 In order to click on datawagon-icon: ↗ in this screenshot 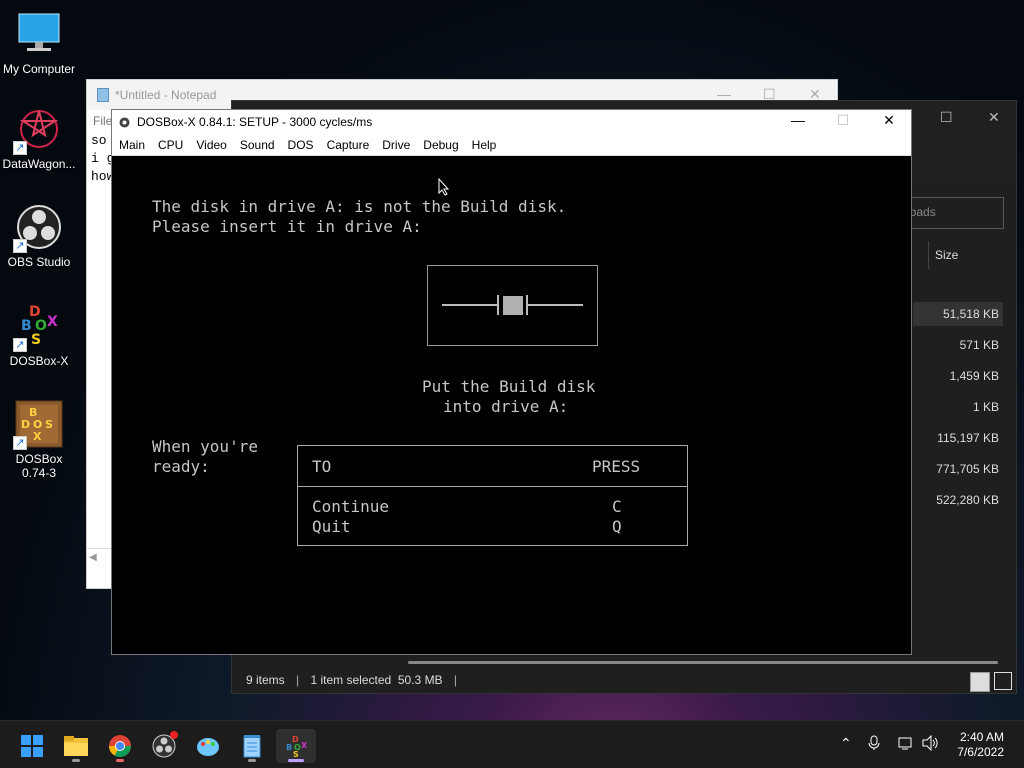, I will do `click(38, 130)`.